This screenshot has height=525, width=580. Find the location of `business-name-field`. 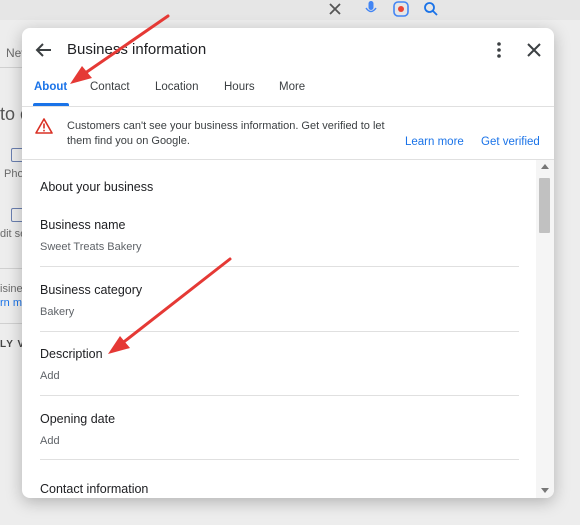

business-name-field is located at coordinates (279, 238).